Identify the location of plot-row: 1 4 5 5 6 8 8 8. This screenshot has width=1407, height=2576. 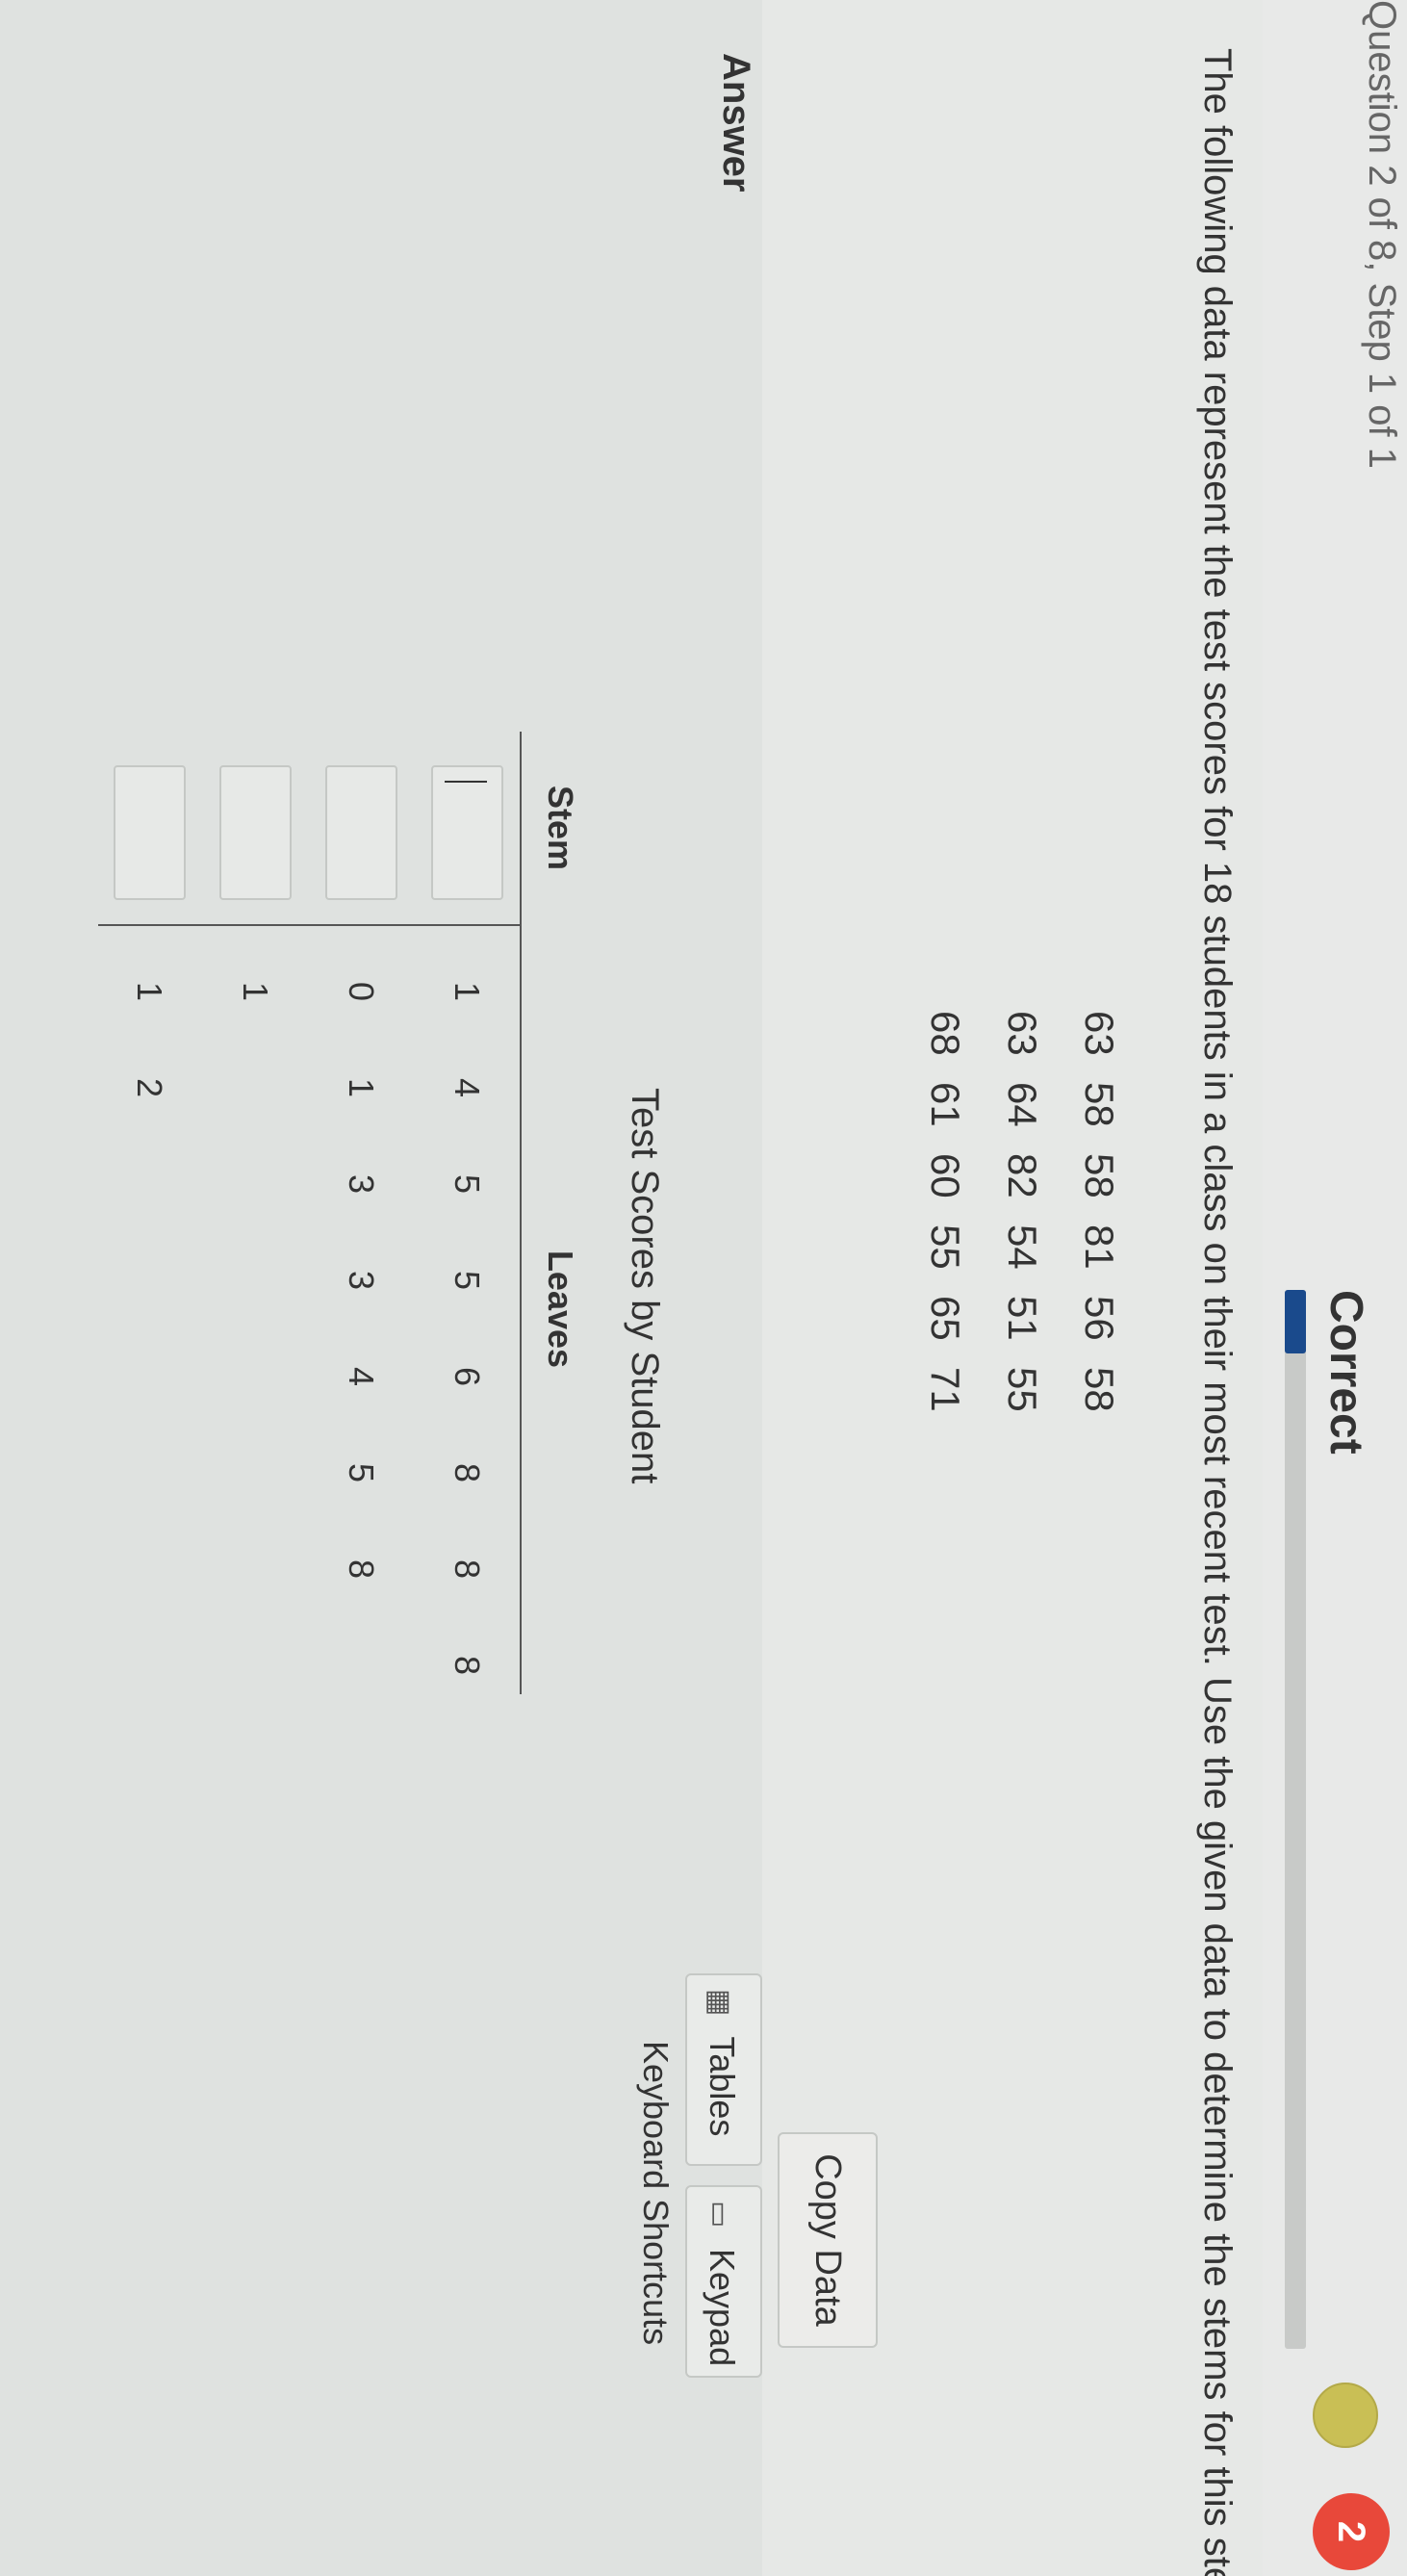
(467, 1213).